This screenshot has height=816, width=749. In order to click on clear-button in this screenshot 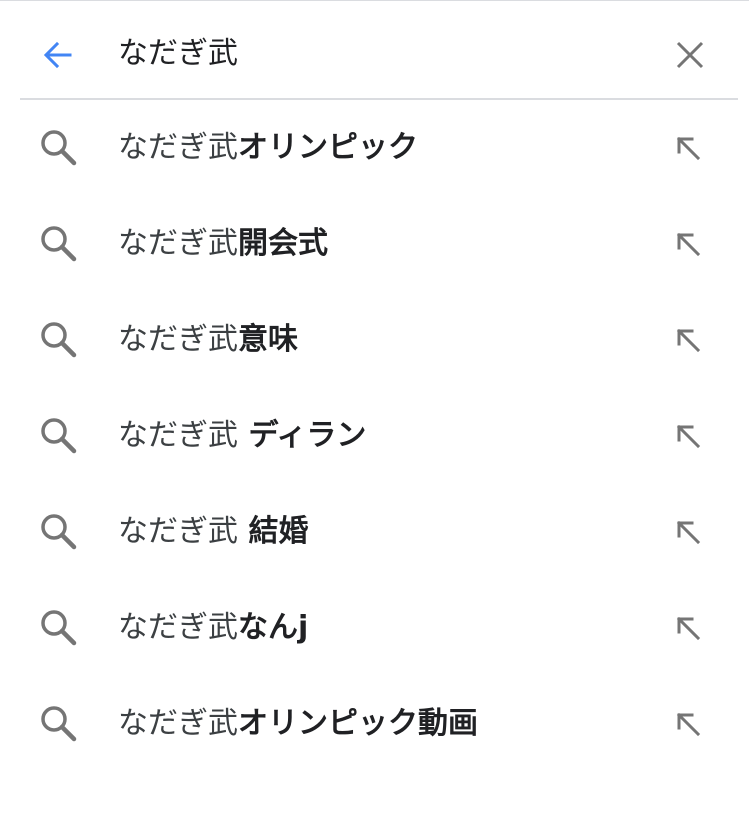, I will do `click(690, 55)`.